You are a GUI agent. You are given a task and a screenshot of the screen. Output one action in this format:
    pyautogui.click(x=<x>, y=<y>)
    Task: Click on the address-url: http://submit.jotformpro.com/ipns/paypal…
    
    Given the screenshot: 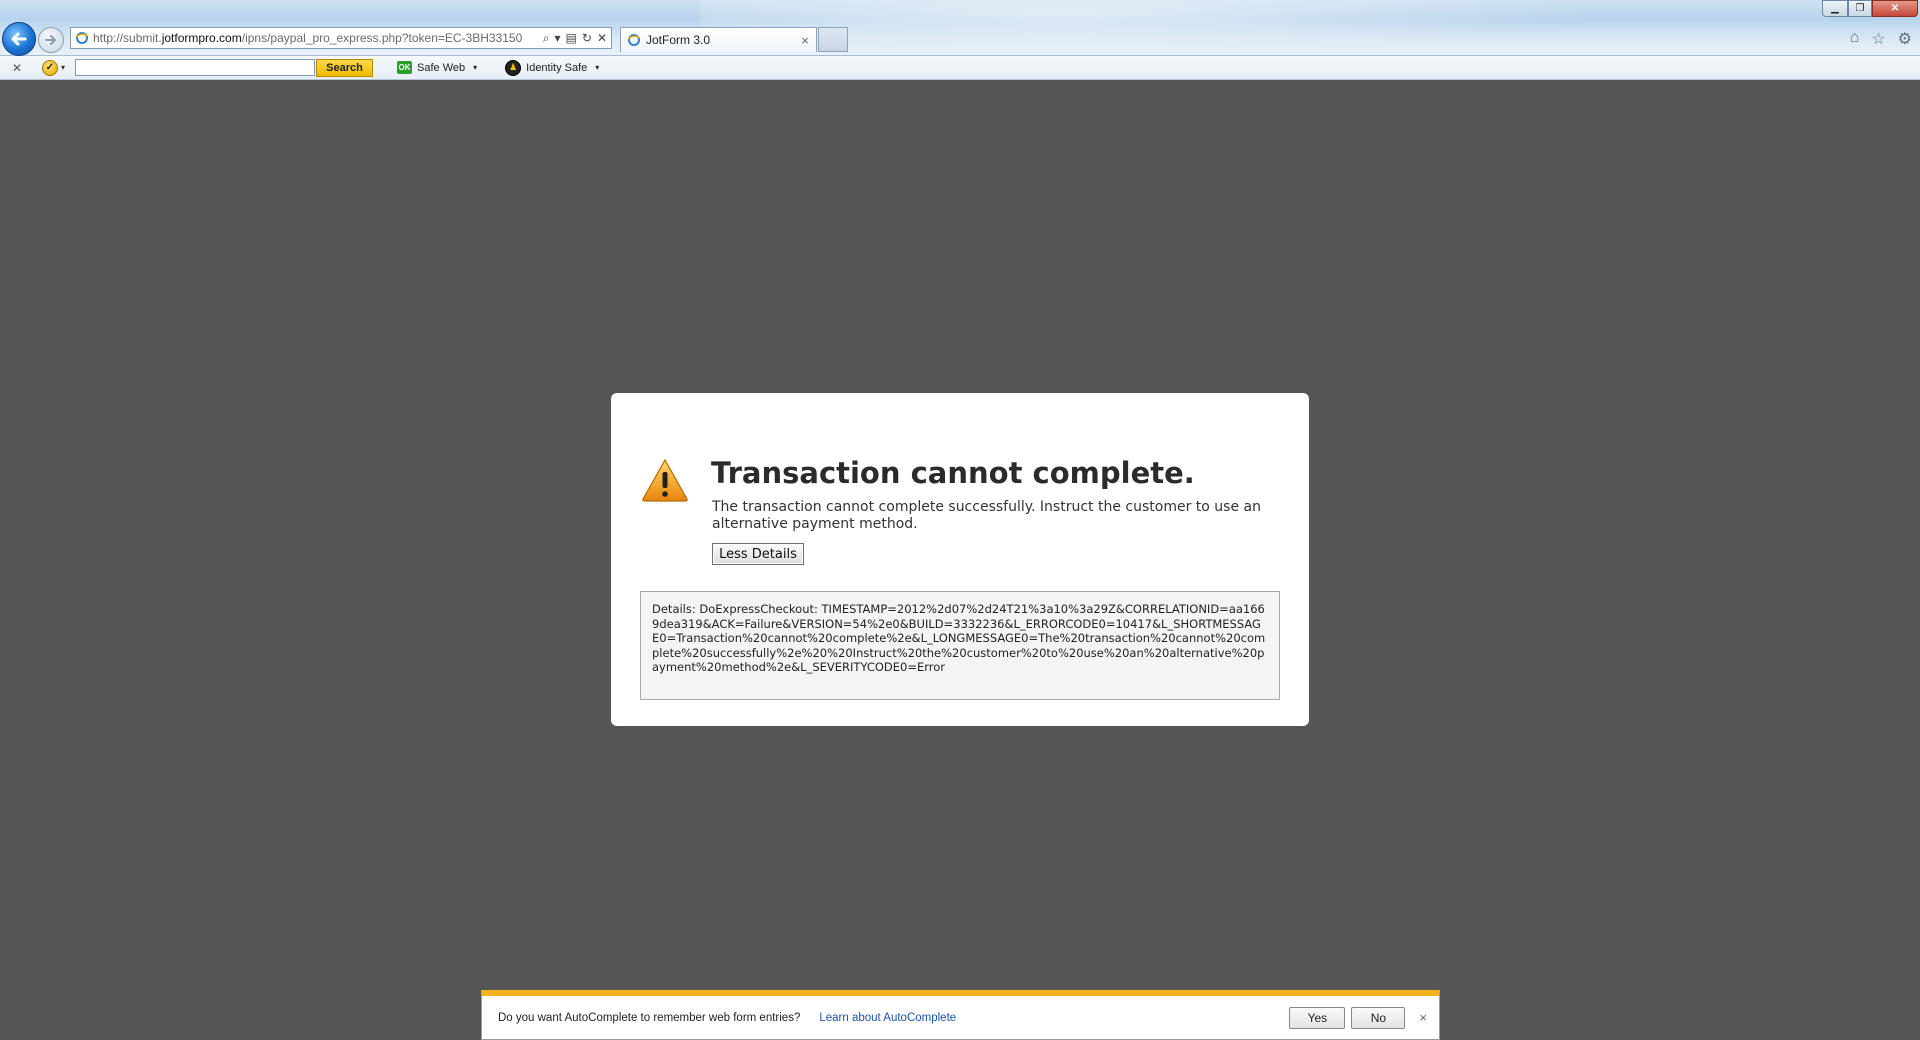 What is the action you would take?
    pyautogui.click(x=318, y=38)
    